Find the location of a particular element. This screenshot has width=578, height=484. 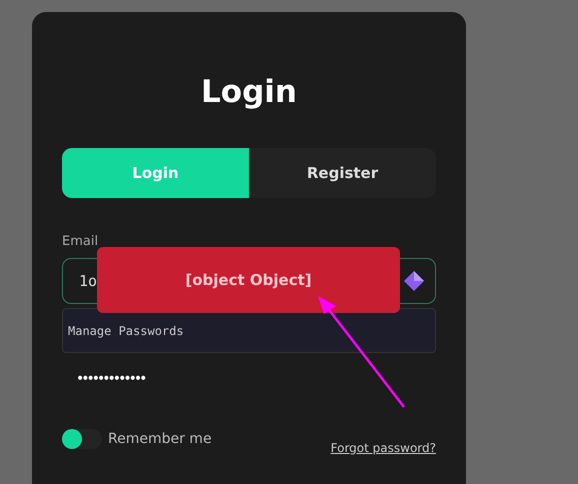

toggle-switch is located at coordinates (82, 439).